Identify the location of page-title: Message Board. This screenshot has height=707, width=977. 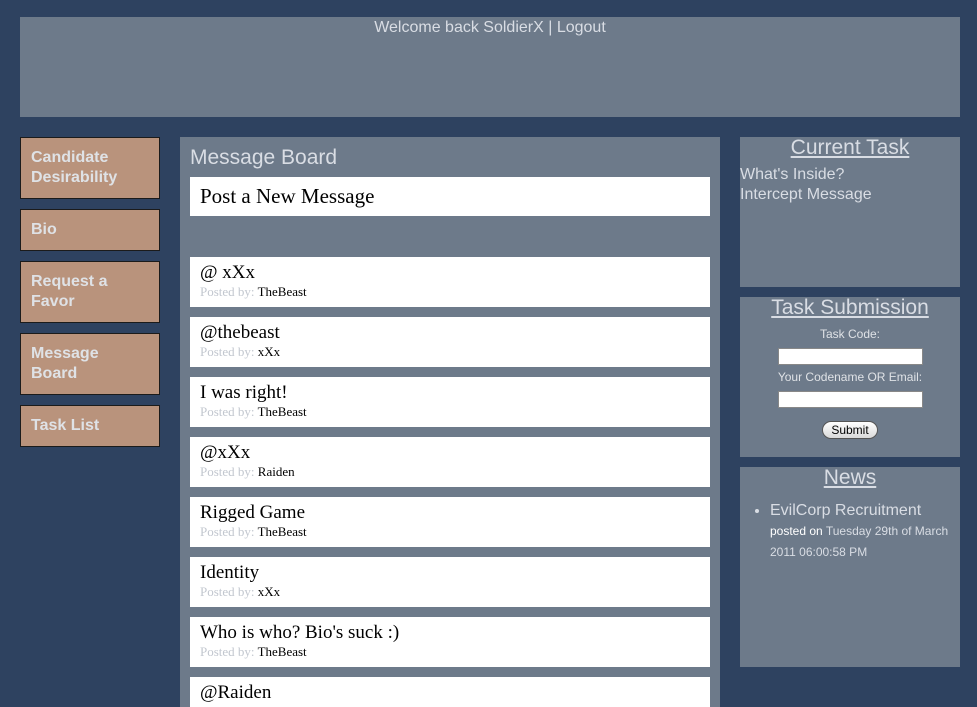
(264, 157).